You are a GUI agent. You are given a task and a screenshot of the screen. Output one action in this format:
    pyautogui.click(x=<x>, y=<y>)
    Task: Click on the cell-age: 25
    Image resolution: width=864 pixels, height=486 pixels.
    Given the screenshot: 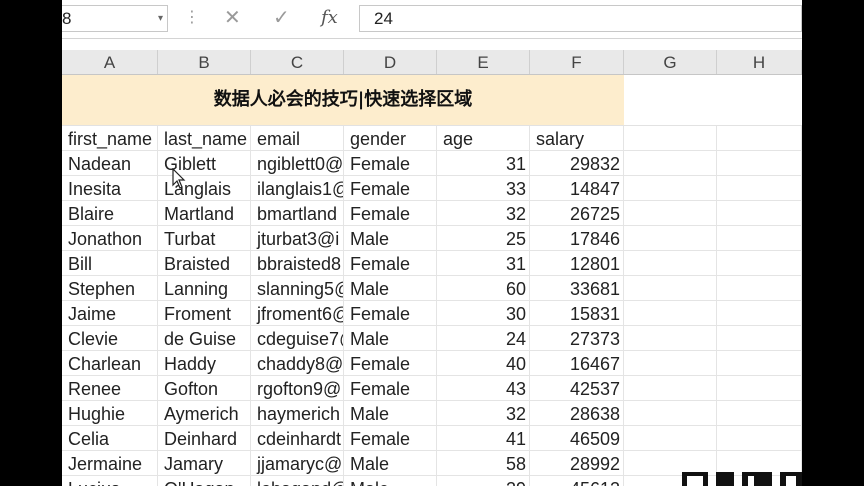 What is the action you would take?
    pyautogui.click(x=483, y=238)
    